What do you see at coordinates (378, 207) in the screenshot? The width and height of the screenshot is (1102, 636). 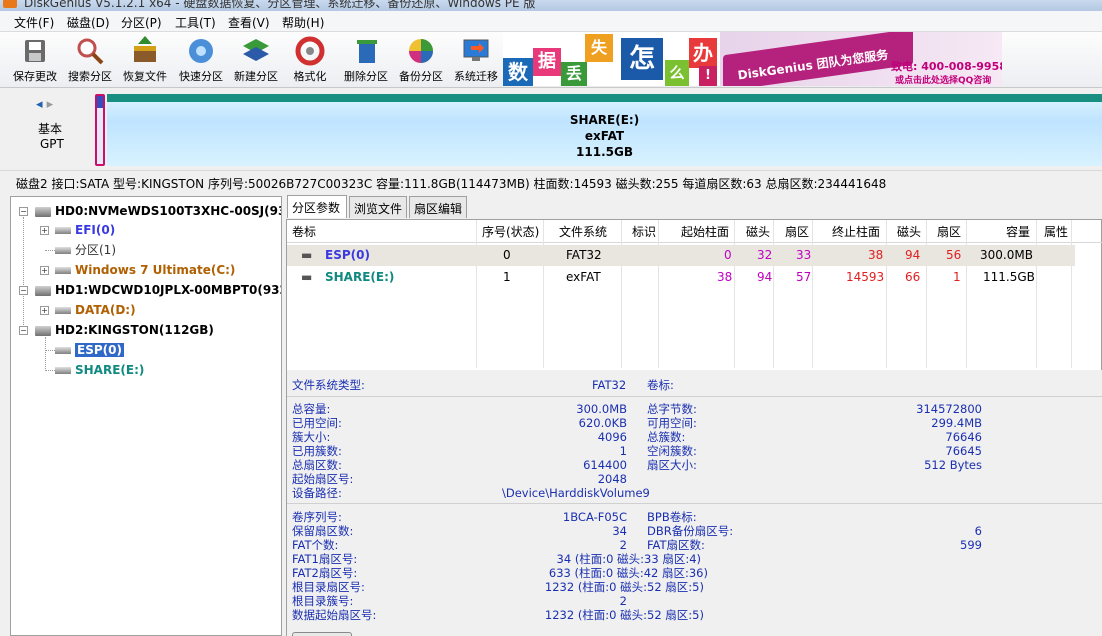 I see `tab-browse-files: 浏览文件` at bounding box center [378, 207].